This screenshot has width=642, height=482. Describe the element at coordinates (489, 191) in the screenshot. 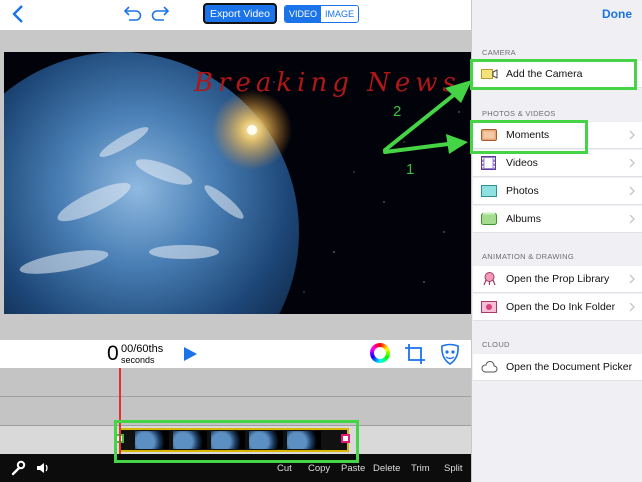

I see `photos-icon` at that location.